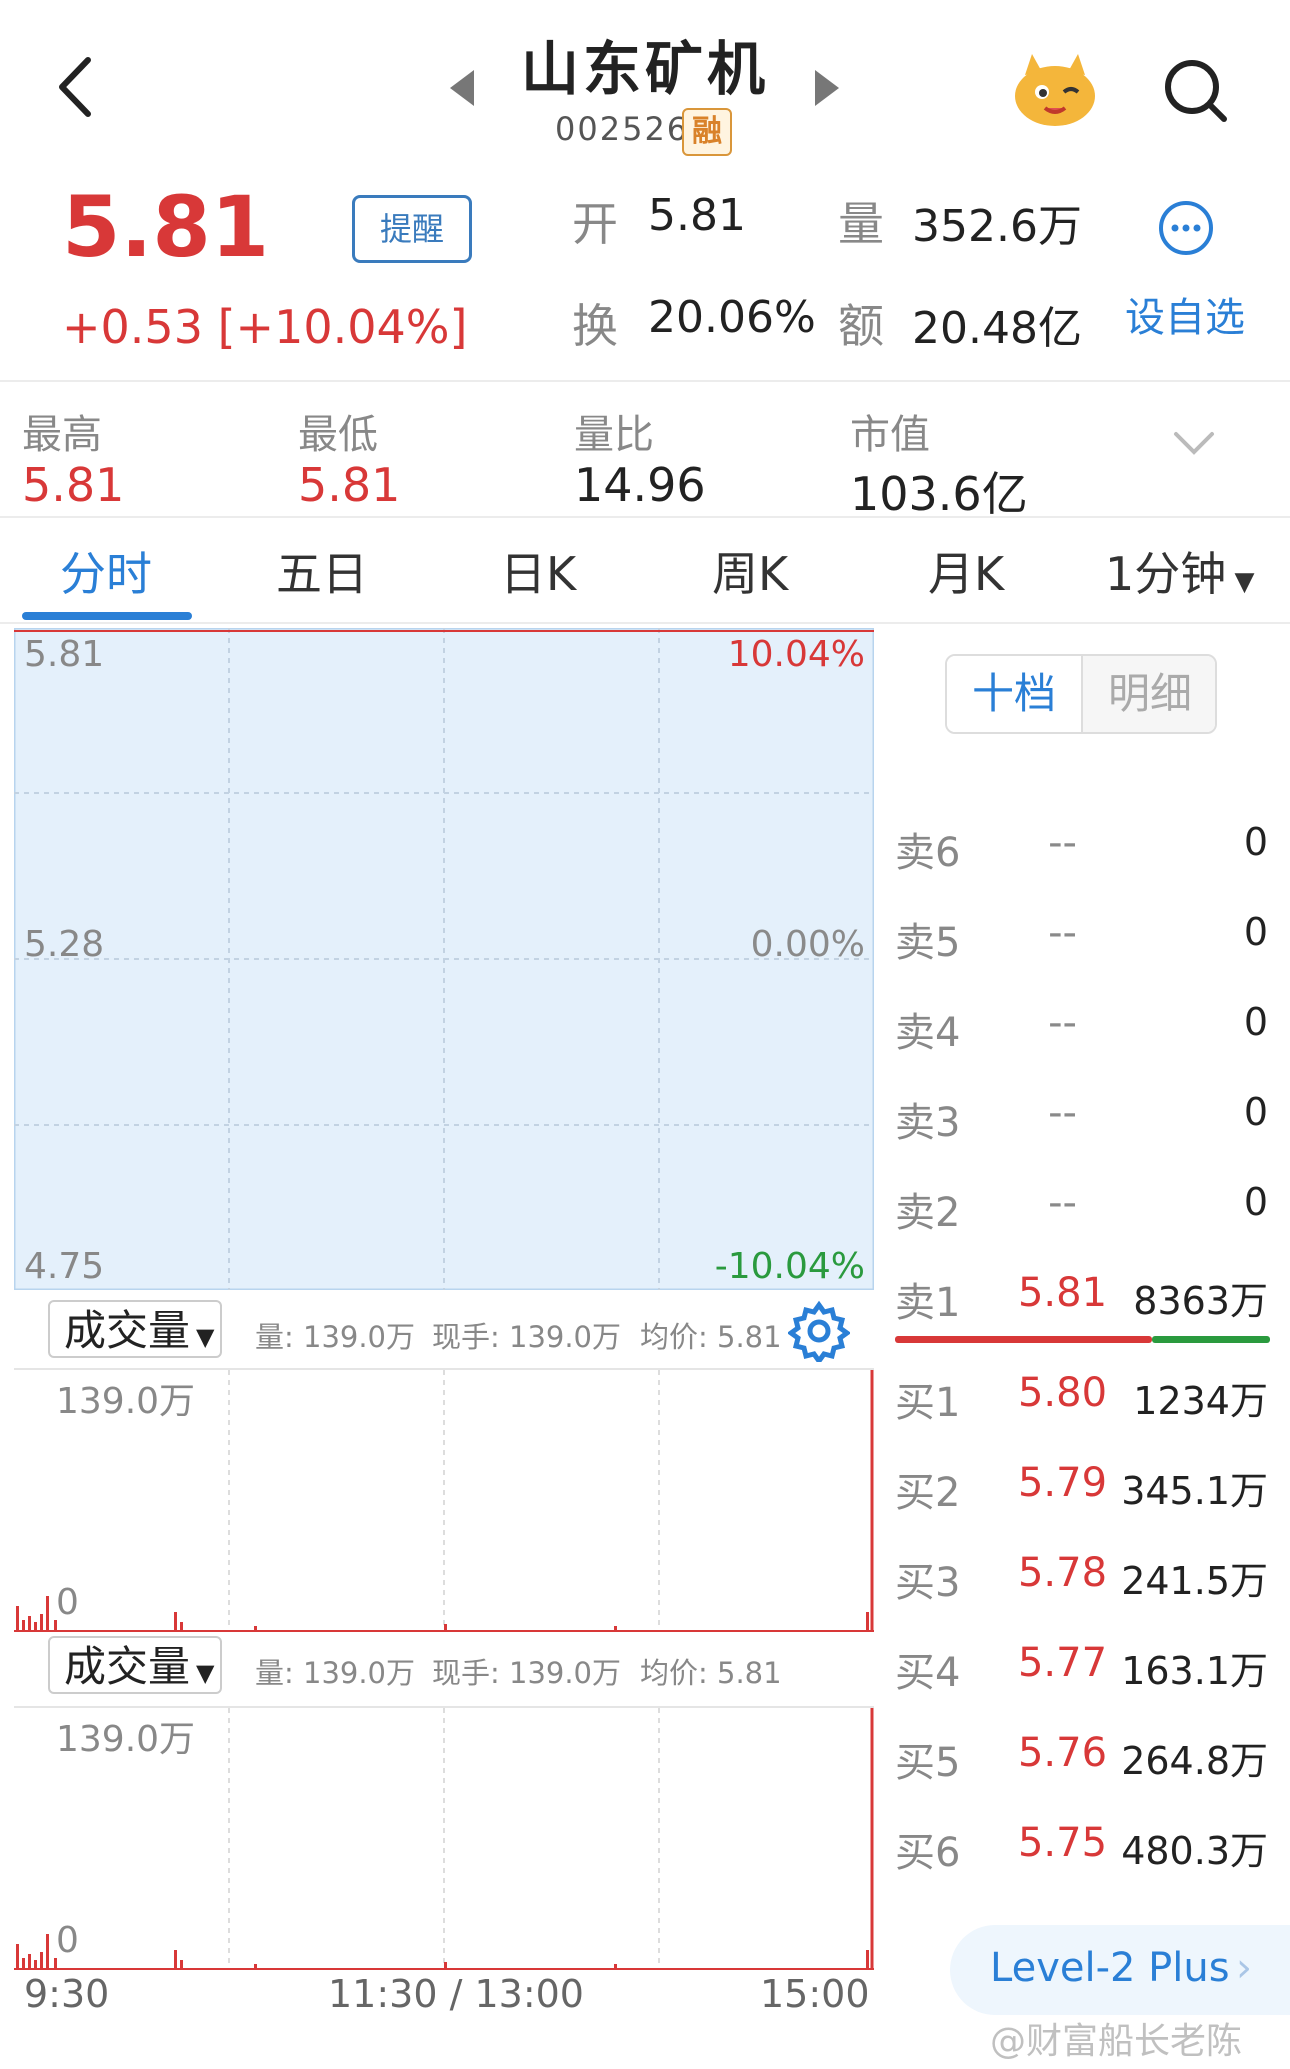 The width and height of the screenshot is (1290, 2069). Describe the element at coordinates (928, 1853) in the screenshot. I see `buy-level-label: 买6` at that location.